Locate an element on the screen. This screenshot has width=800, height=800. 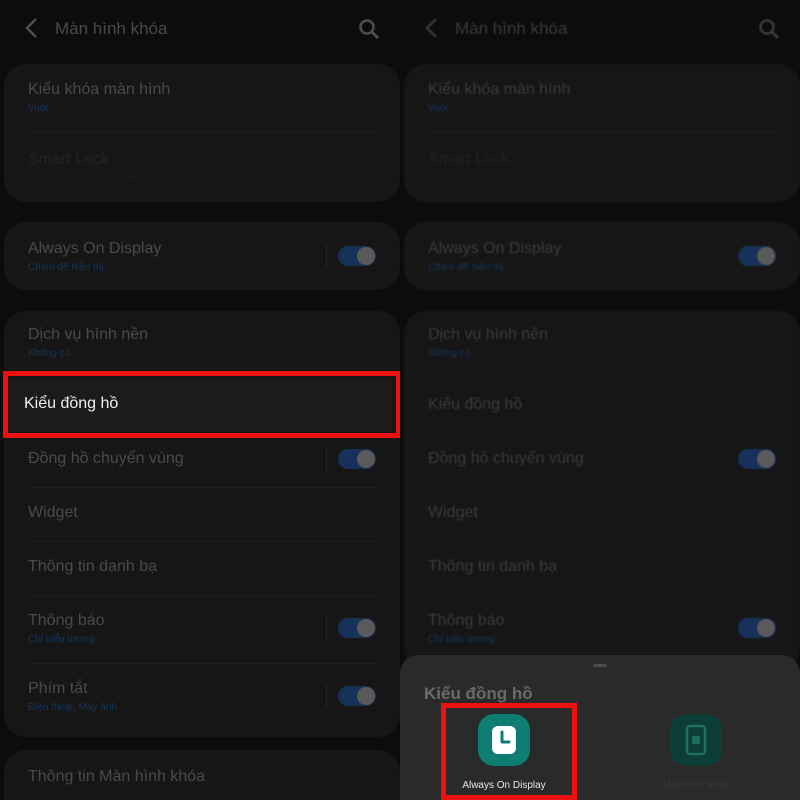
setting-clock-style: Kiểu đồng hồ is located at coordinates (475, 405).